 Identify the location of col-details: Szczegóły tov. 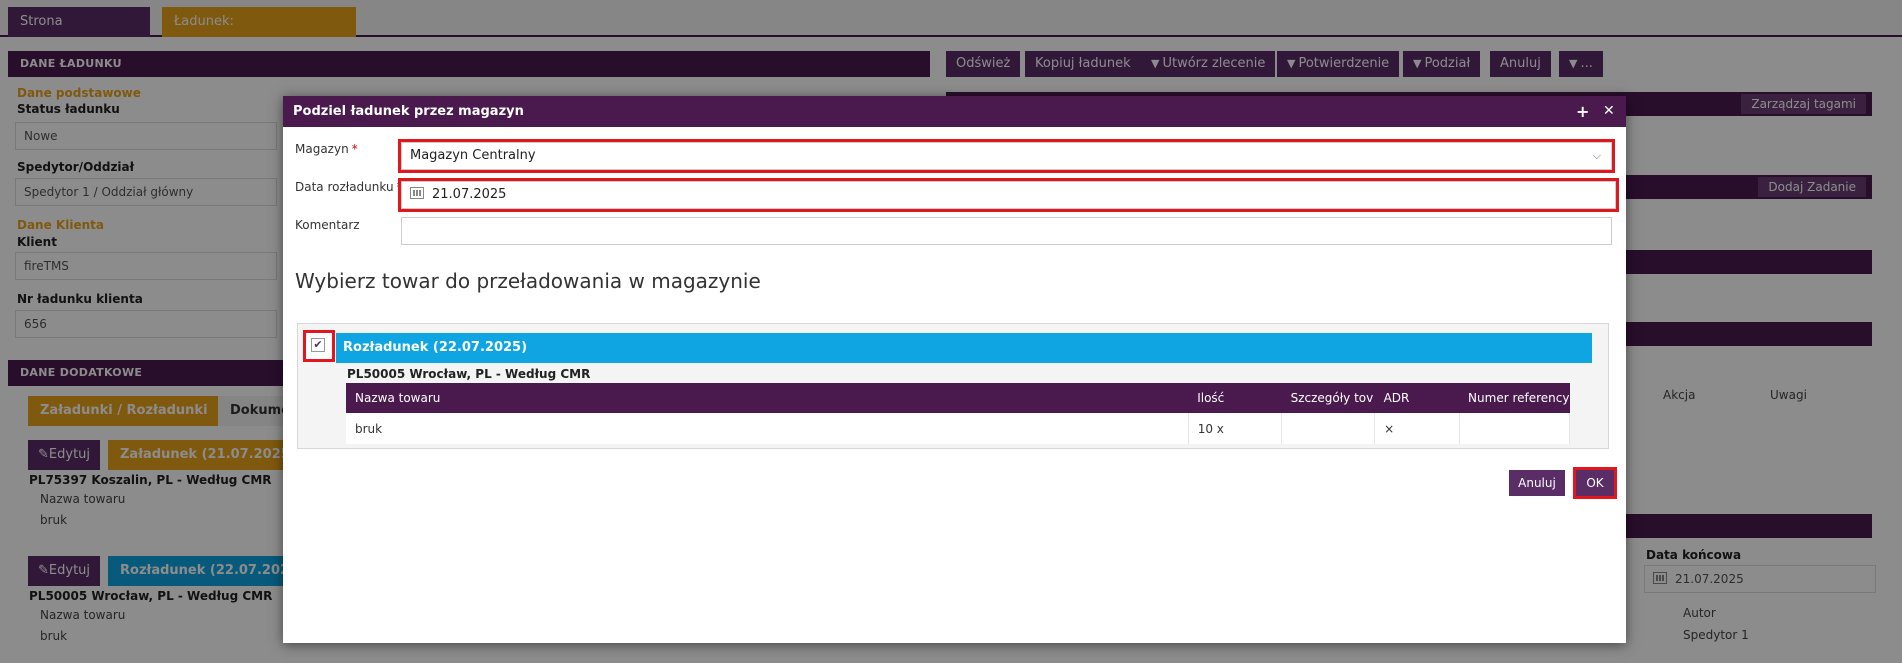
(1328, 398).